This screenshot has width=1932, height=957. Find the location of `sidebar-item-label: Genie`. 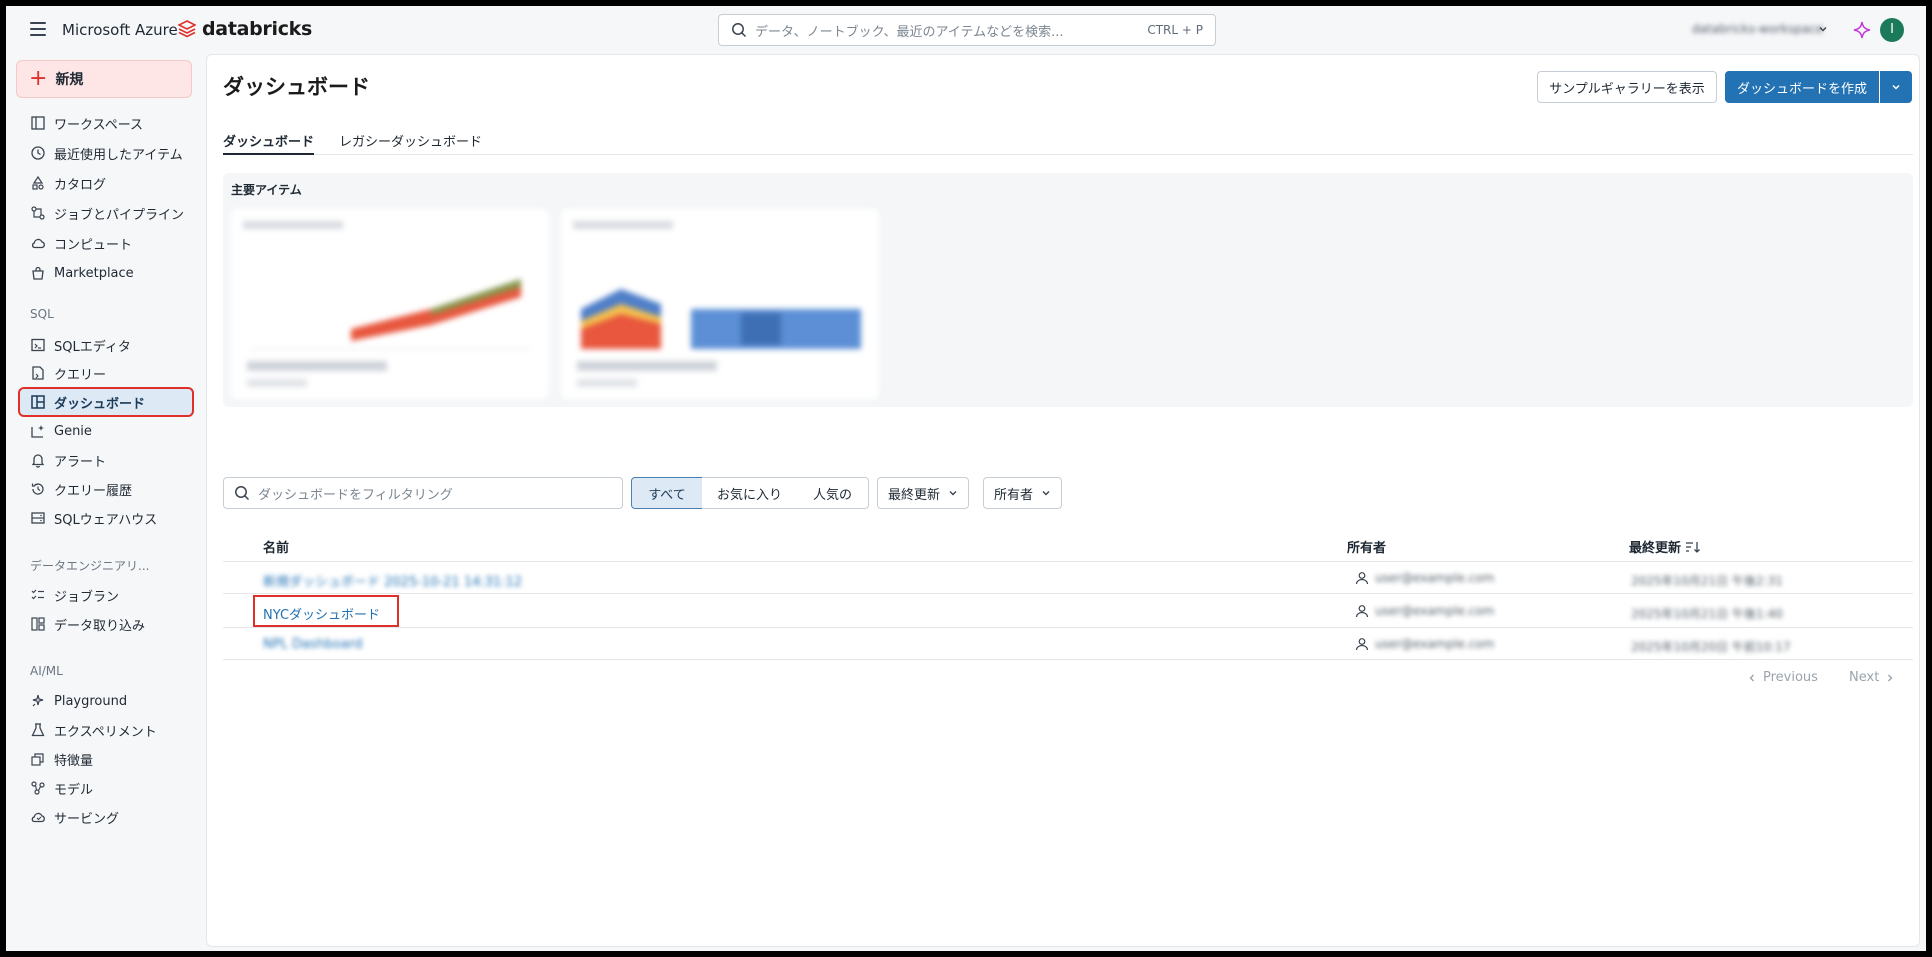

sidebar-item-label: Genie is located at coordinates (73, 431).